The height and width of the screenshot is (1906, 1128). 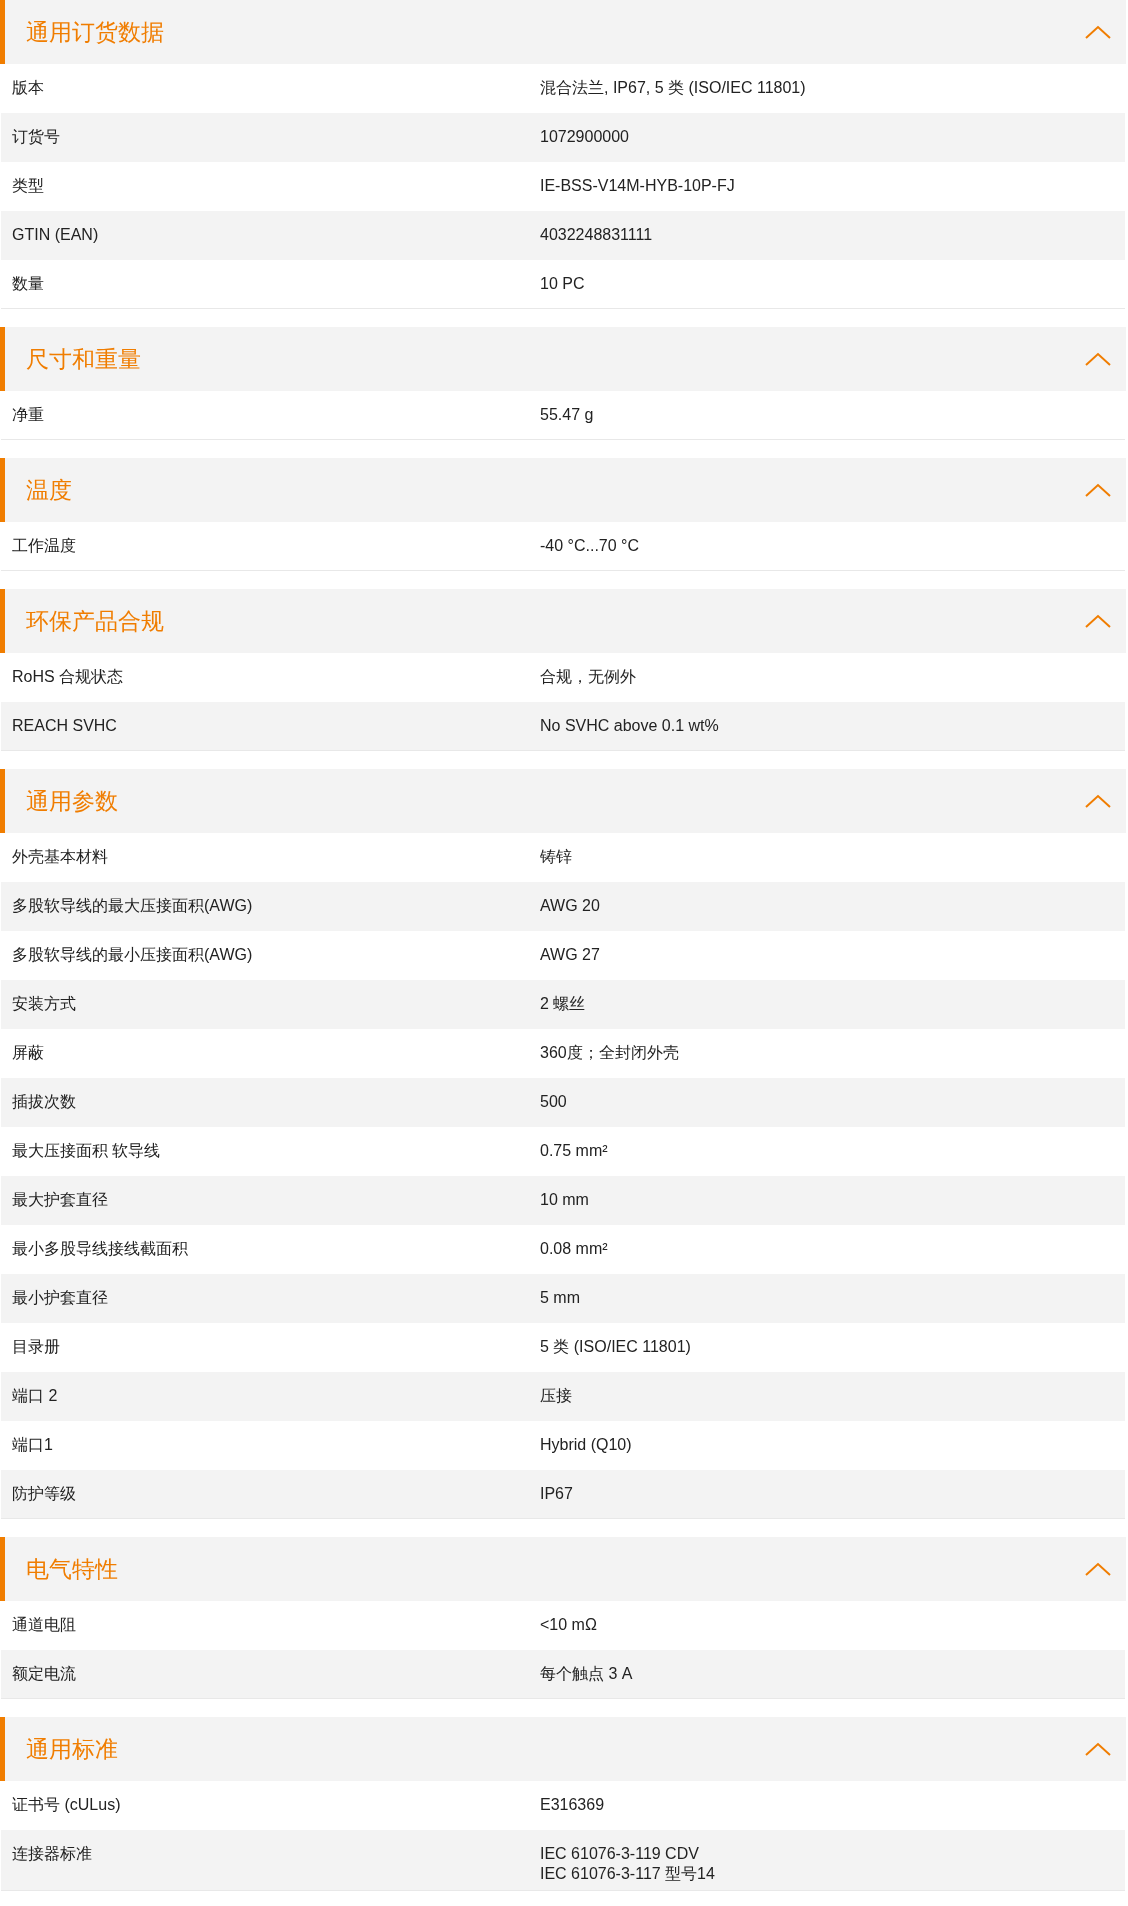 I want to click on property-value: IE-BSS-V14M-HYB-10P-FJ, so click(x=637, y=186).